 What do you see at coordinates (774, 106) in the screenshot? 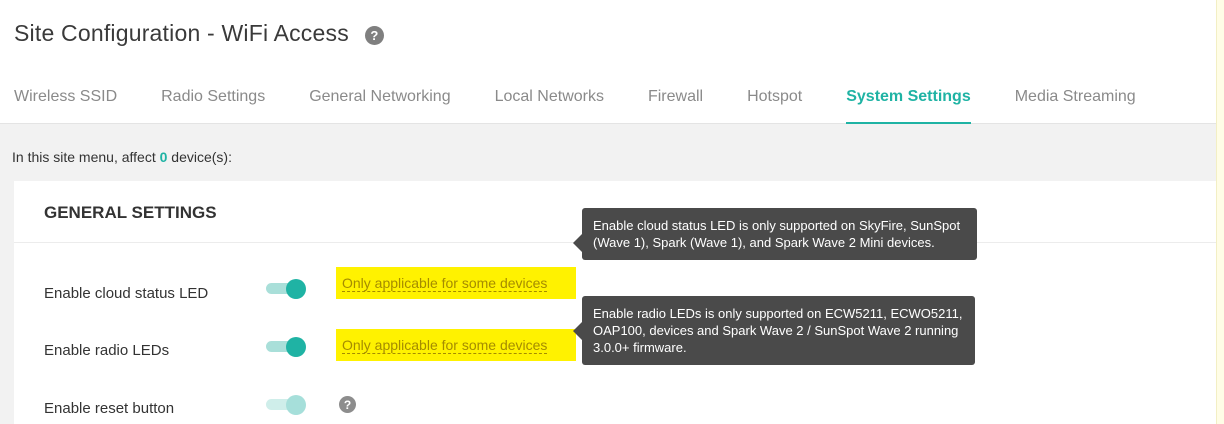
I see `tab-hotspot: Hotspot` at bounding box center [774, 106].